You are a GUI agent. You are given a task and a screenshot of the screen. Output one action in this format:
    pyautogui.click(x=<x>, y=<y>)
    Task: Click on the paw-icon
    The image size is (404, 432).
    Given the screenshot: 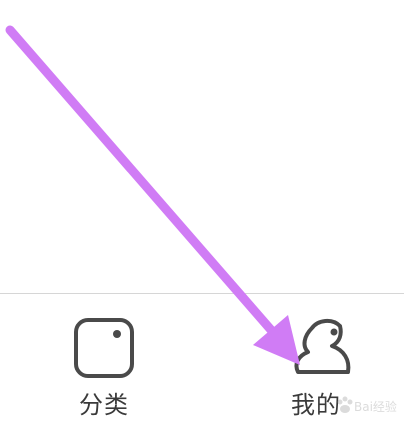 What is the action you would take?
    pyautogui.click(x=345, y=404)
    